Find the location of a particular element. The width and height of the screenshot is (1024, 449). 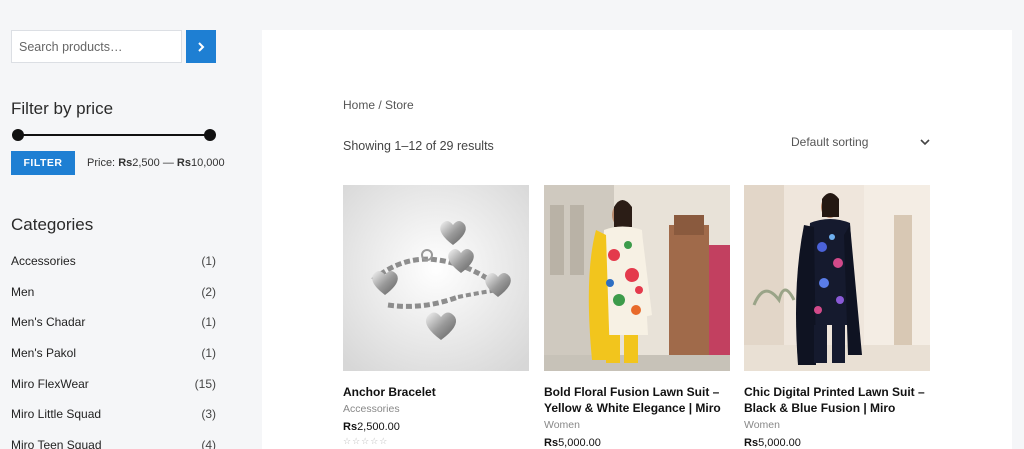

category-count: (4) is located at coordinates (208, 443).